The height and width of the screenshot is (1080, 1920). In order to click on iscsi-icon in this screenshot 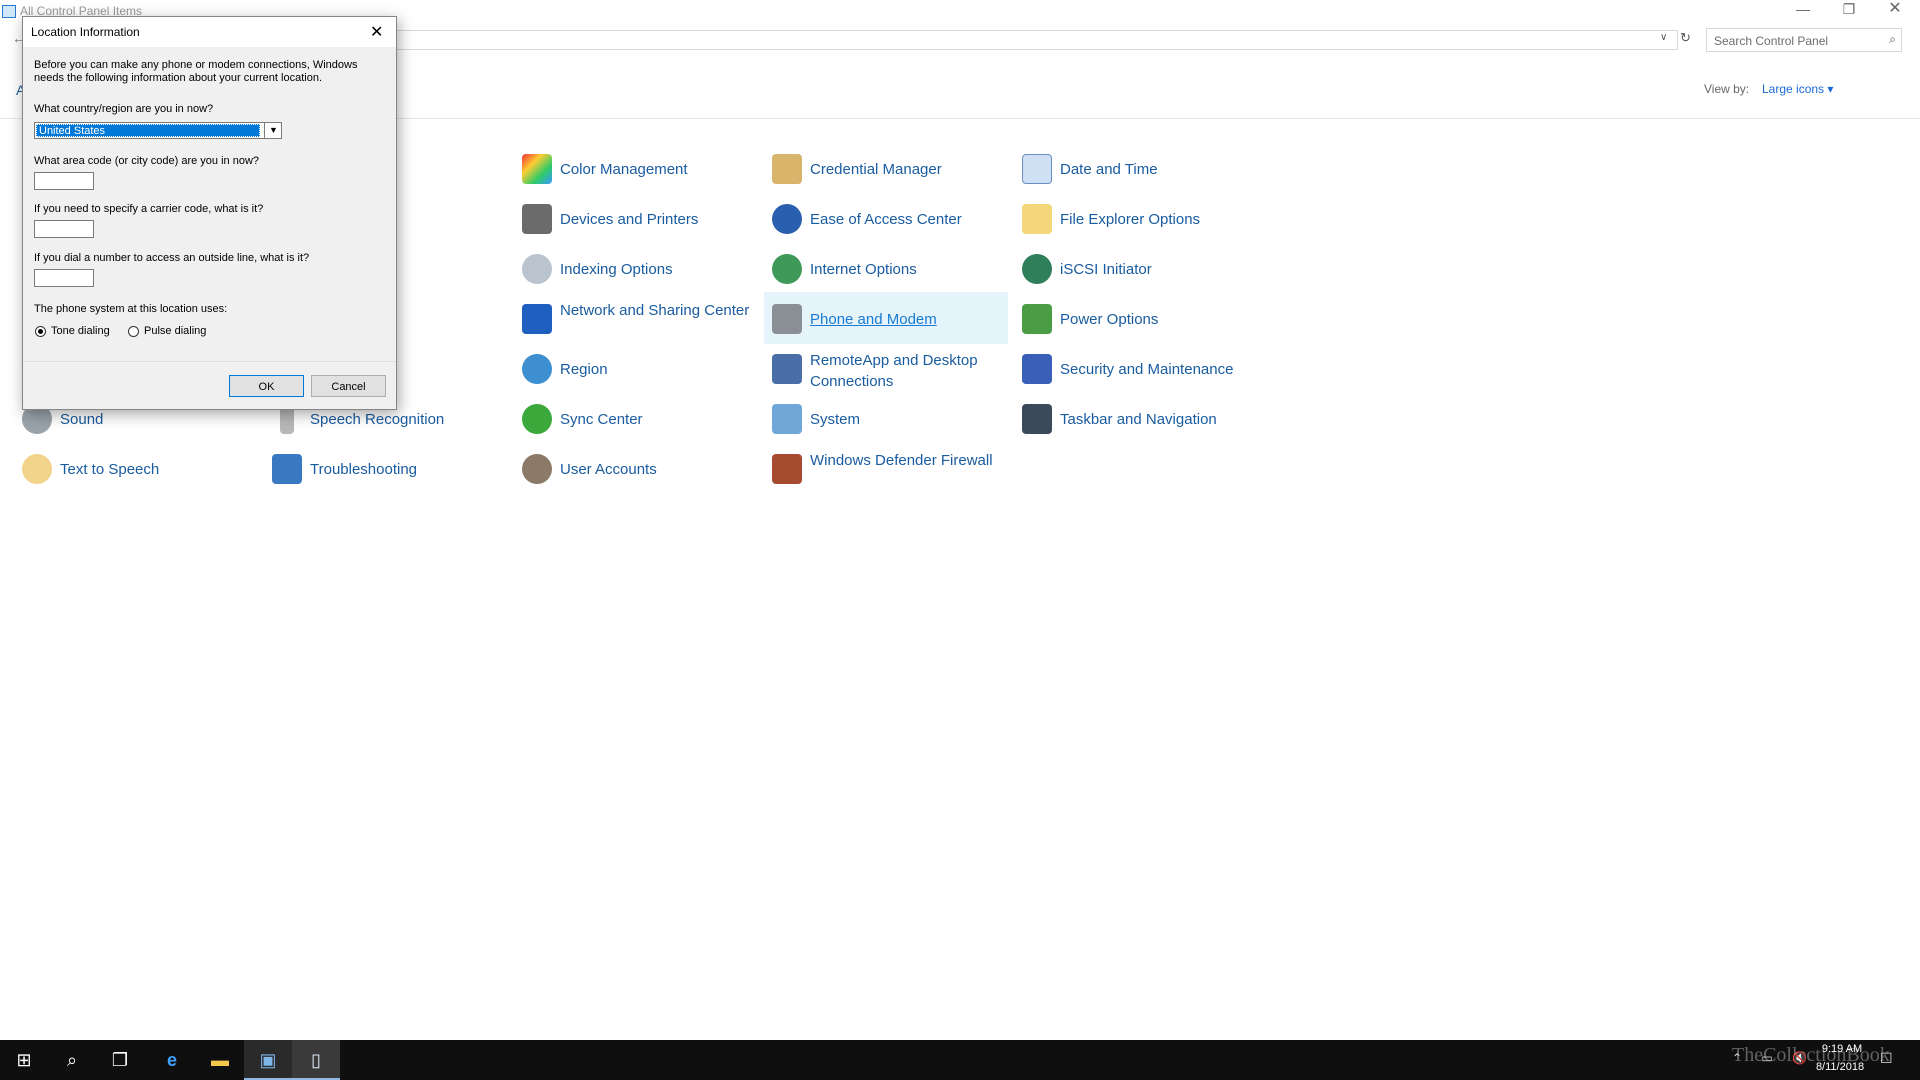, I will do `click(1037, 269)`.